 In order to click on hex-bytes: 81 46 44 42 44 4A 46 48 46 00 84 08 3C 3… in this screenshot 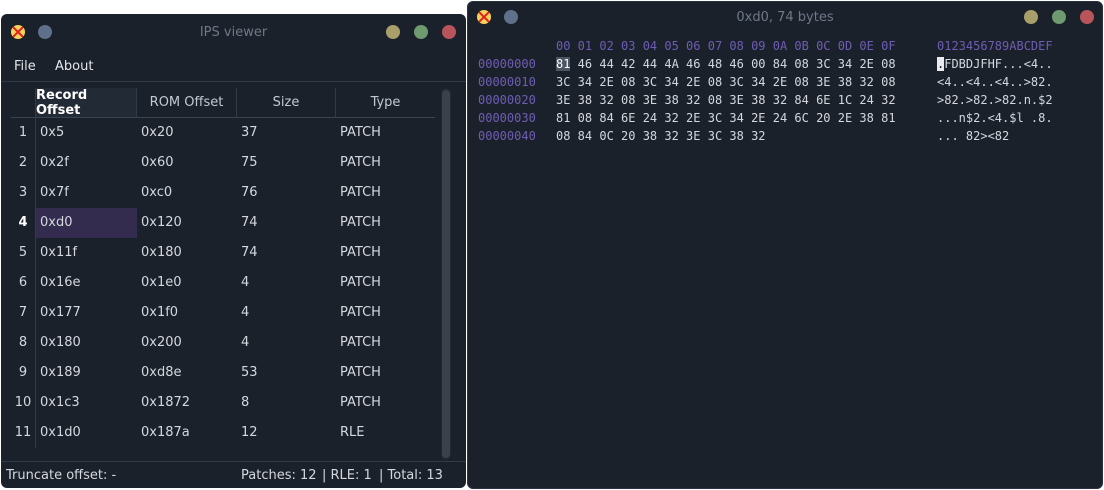, I will do `click(726, 64)`.